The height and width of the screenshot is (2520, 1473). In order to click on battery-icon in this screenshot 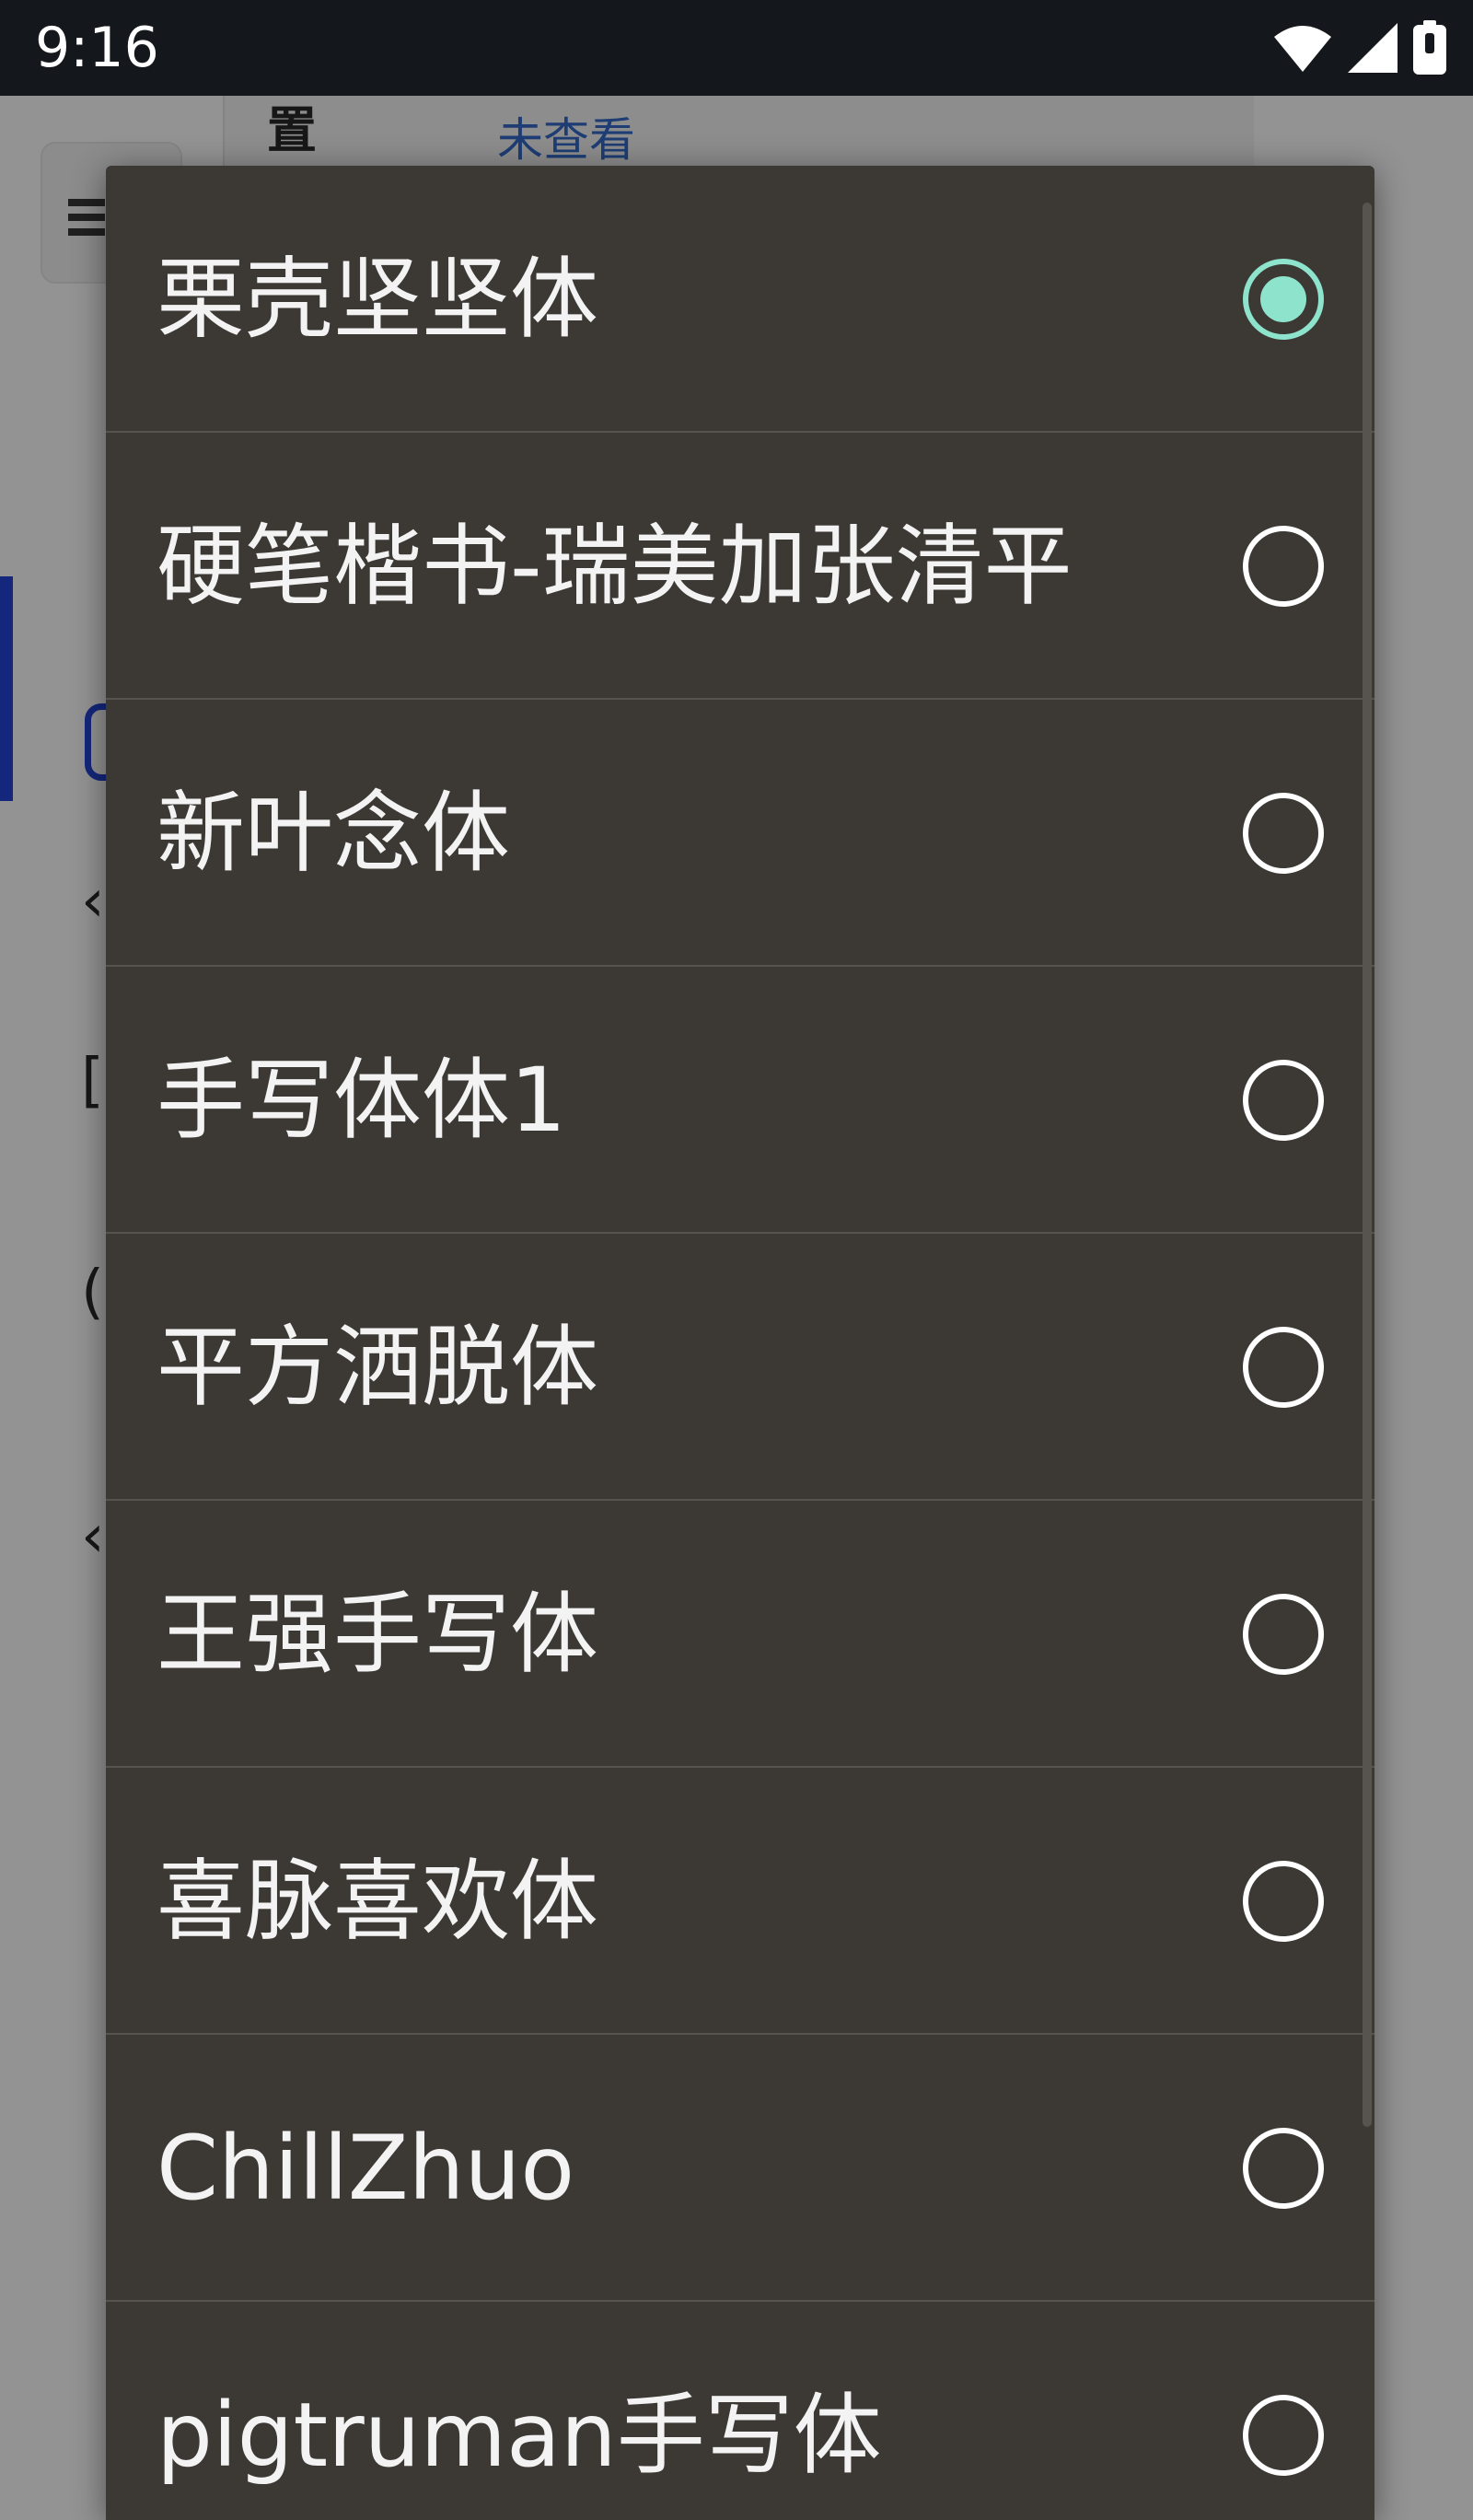, I will do `click(1430, 47)`.